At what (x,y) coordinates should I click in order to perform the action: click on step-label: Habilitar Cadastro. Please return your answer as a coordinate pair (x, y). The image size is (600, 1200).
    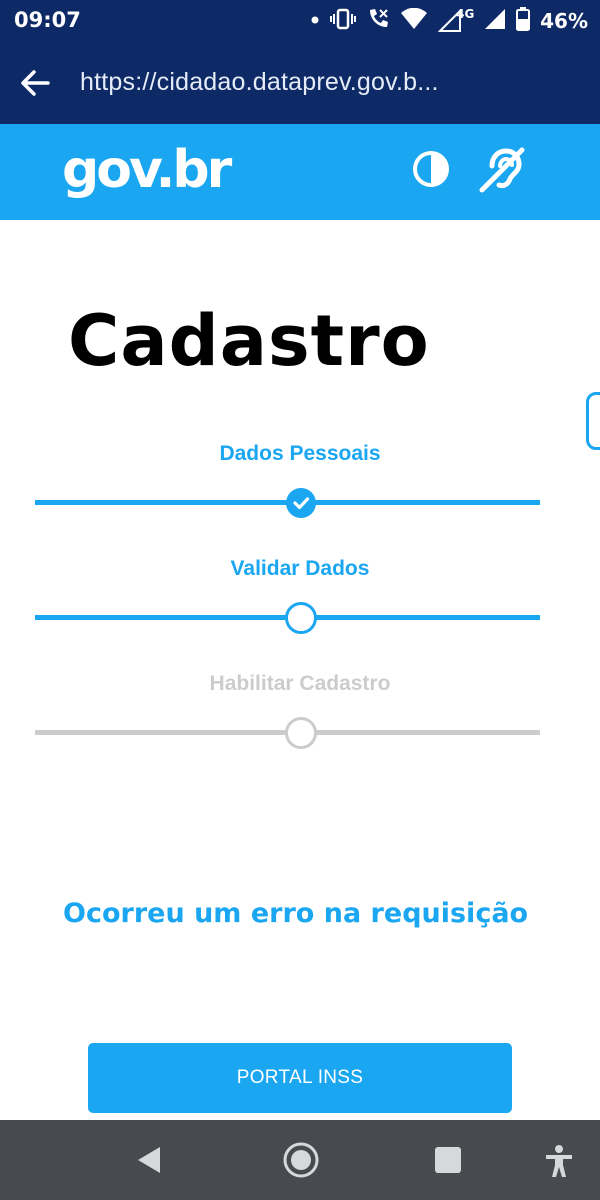
    Looking at the image, I should click on (300, 683).